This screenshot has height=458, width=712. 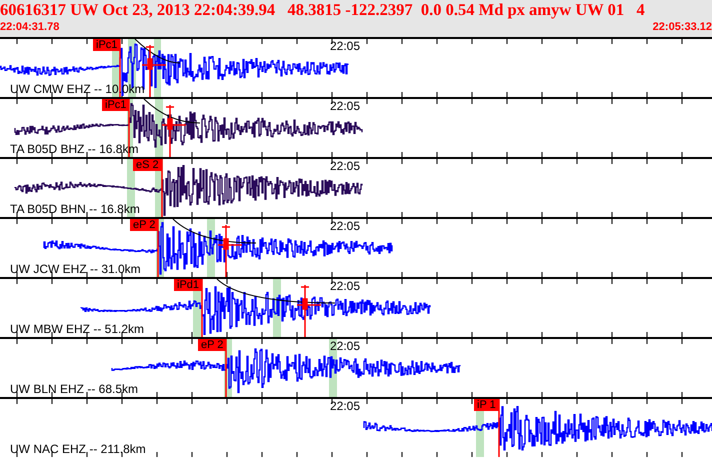 What do you see at coordinates (75, 209) in the screenshot?
I see `station-label: TA B05D BHN -- 16.8km` at bounding box center [75, 209].